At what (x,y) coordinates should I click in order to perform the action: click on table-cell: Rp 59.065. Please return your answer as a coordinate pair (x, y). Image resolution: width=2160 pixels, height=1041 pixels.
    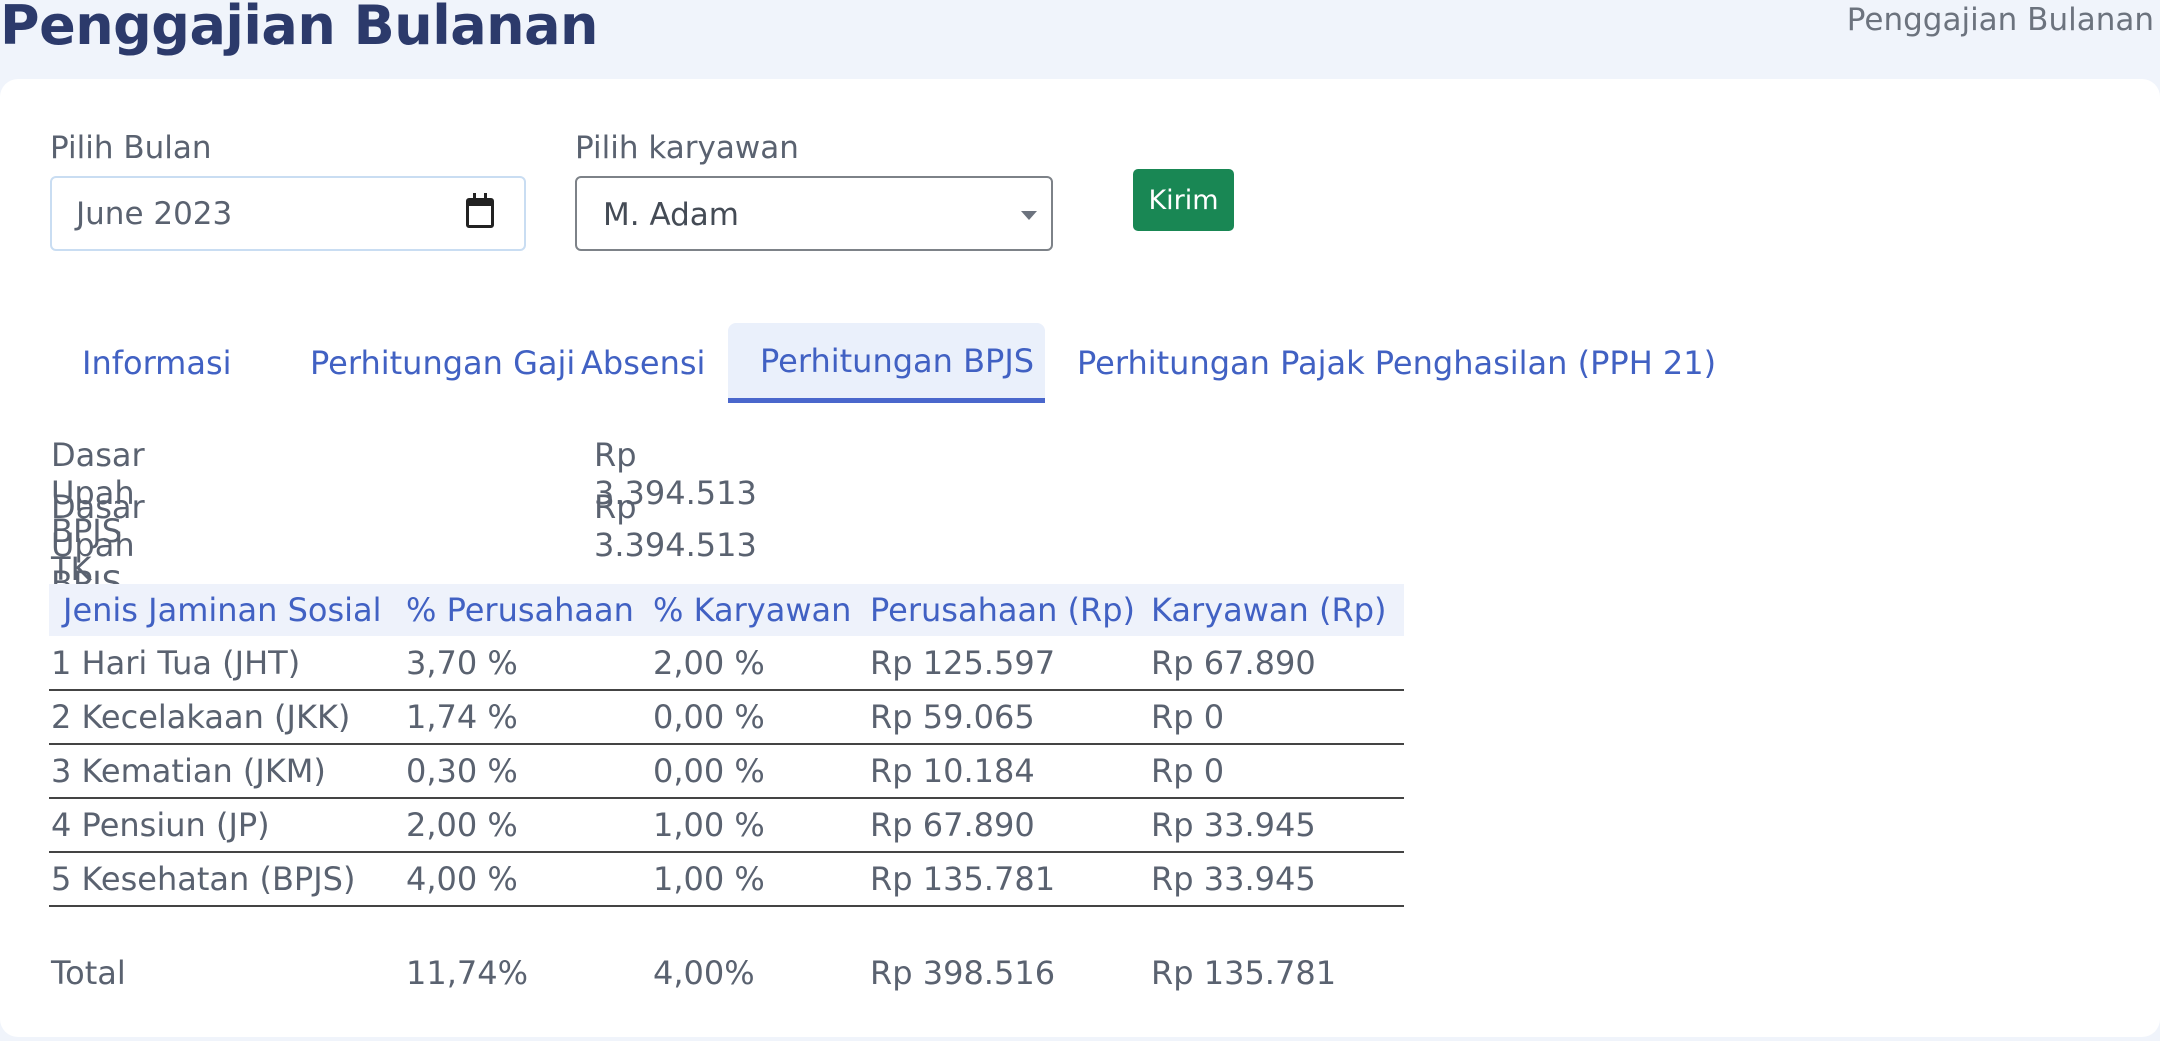
    Looking at the image, I should click on (1010, 717).